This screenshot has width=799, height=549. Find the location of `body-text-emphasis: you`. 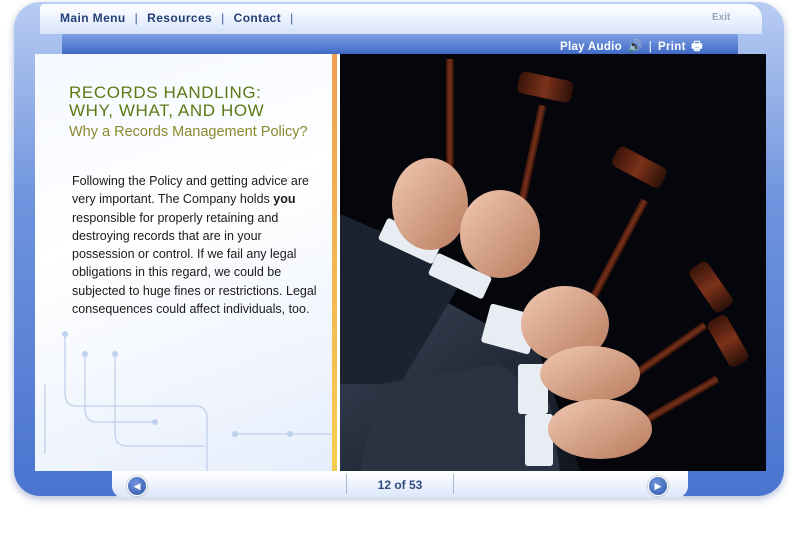

body-text-emphasis: you is located at coordinates (284, 199).